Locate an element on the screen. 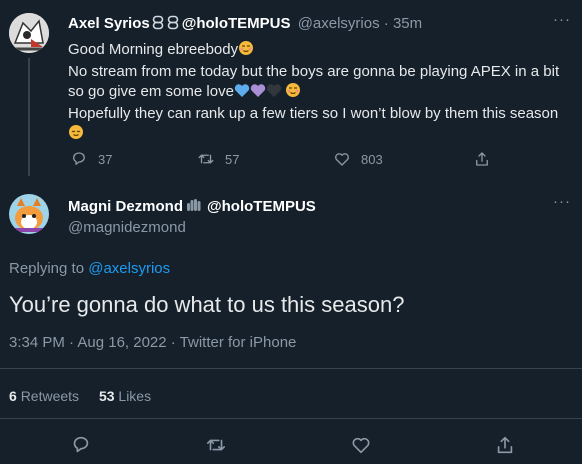 Image resolution: width=582 pixels, height=464 pixels. like-count: 803 is located at coordinates (372, 159).